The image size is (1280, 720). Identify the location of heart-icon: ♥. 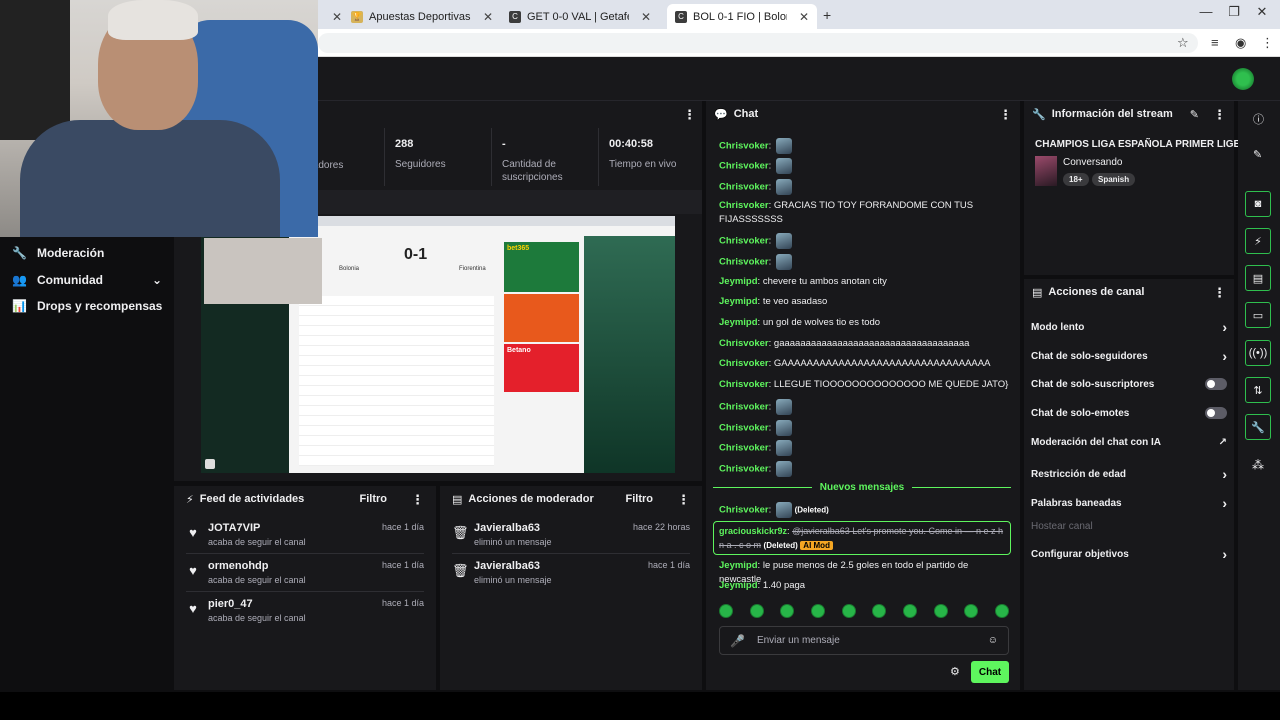
(193, 532).